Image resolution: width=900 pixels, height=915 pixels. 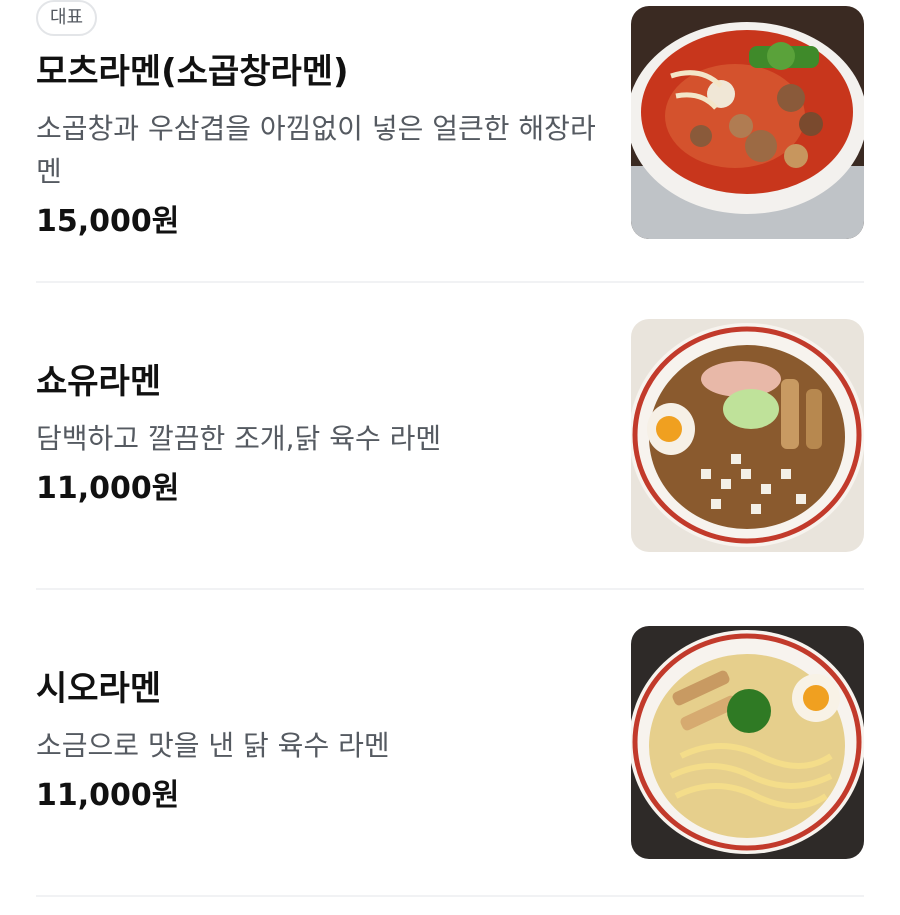 I want to click on menu-item-price: 15,000원, so click(x=108, y=221).